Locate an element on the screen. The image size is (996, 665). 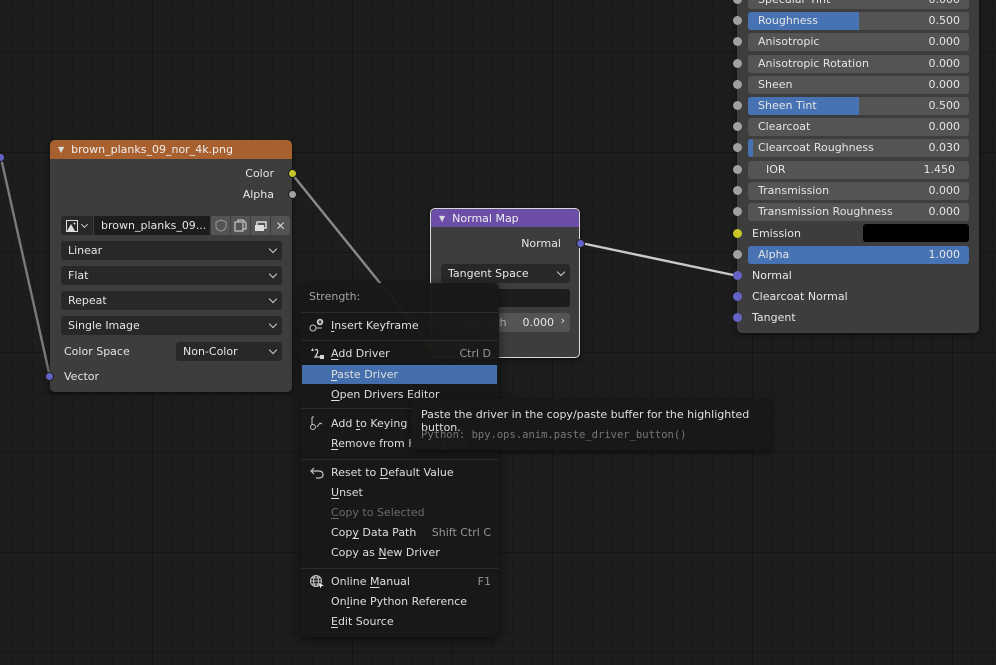
fake-user-button is located at coordinates (220, 225).